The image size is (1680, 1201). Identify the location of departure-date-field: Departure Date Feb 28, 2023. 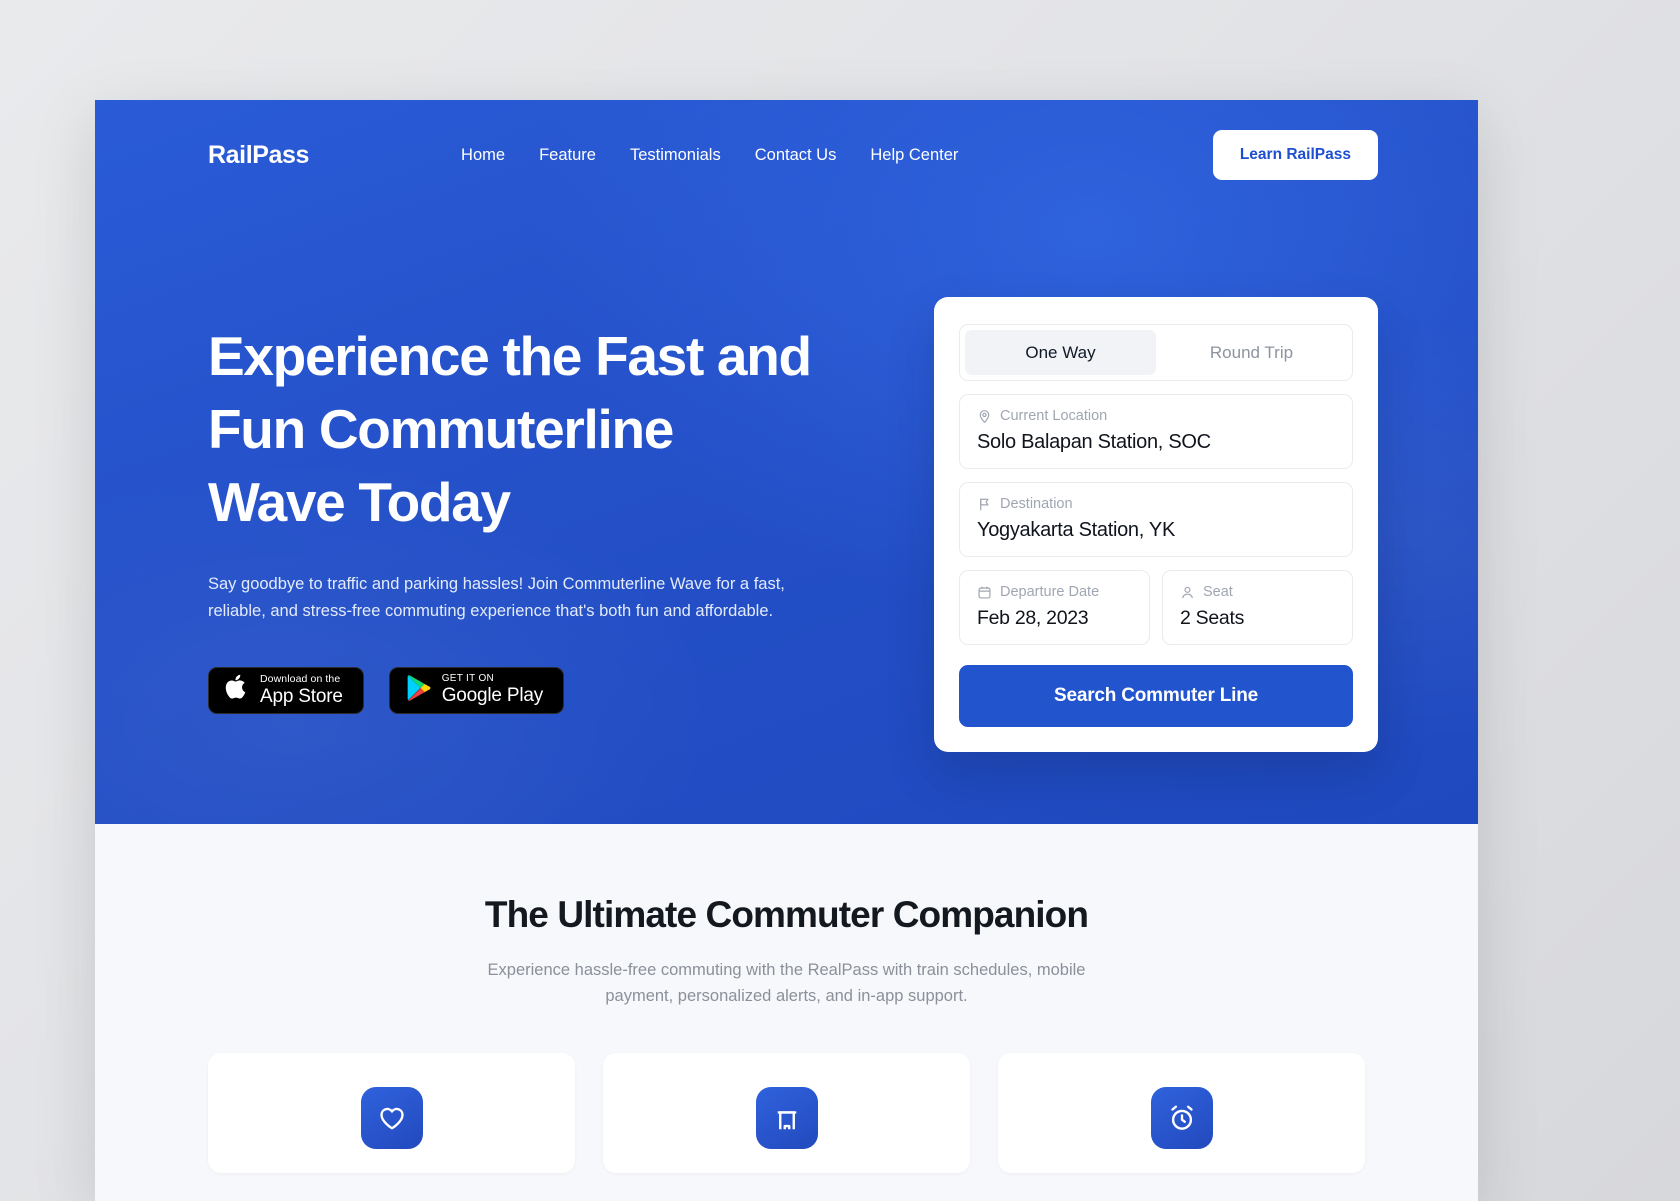
(1054, 607).